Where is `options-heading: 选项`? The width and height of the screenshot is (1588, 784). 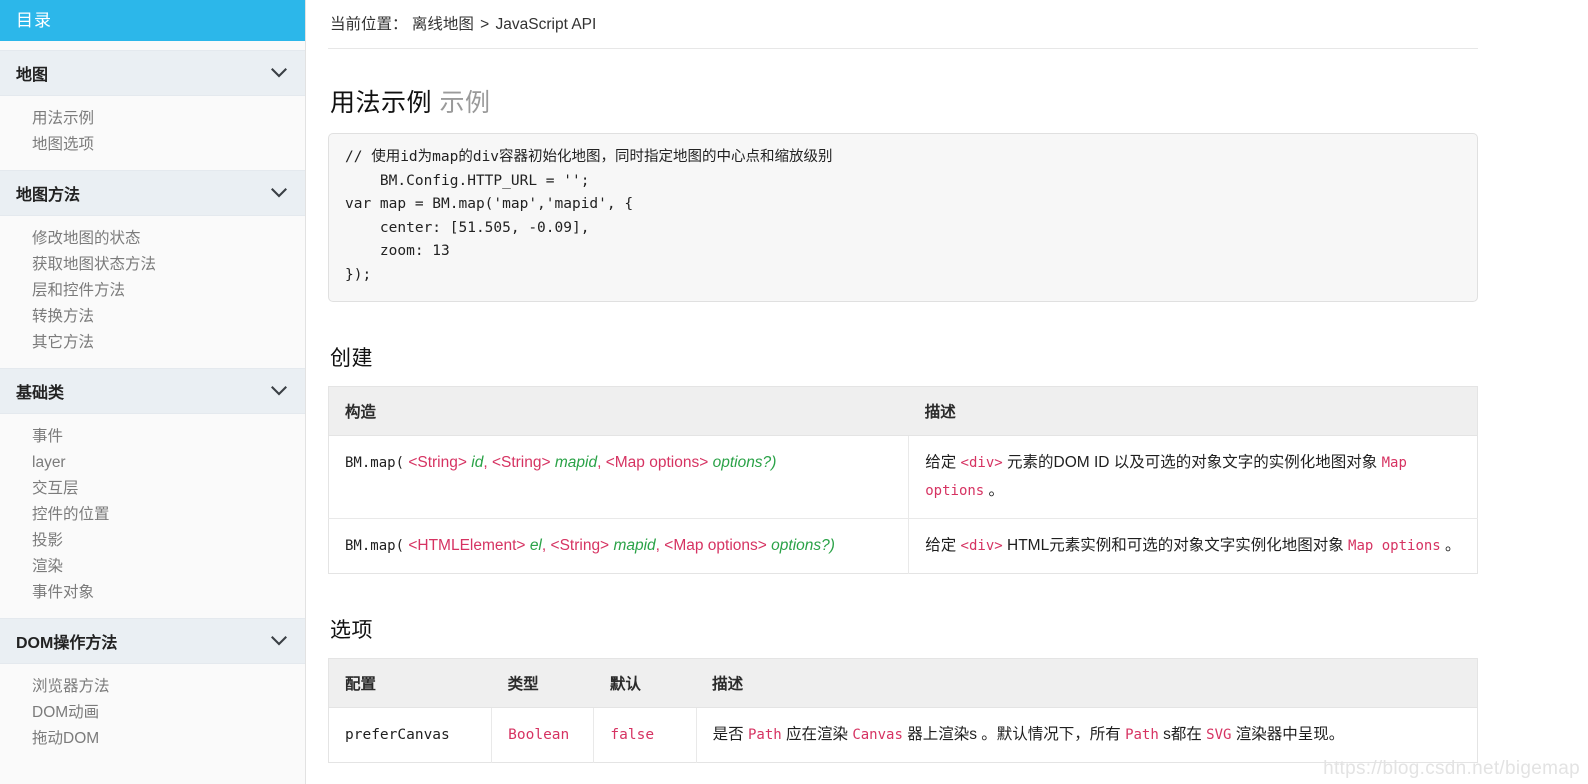
options-heading: 选项 is located at coordinates (351, 630).